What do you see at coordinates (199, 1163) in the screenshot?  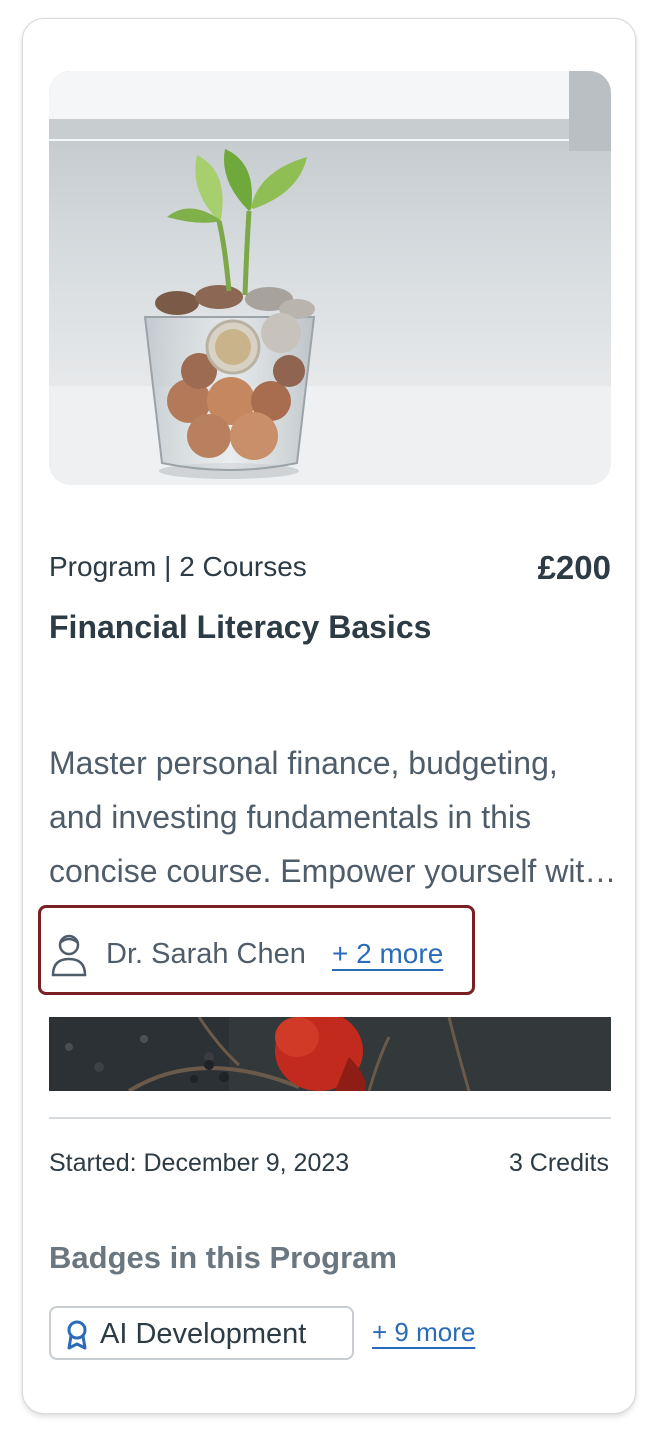 I see `started-date: Started: December 9, 2023` at bounding box center [199, 1163].